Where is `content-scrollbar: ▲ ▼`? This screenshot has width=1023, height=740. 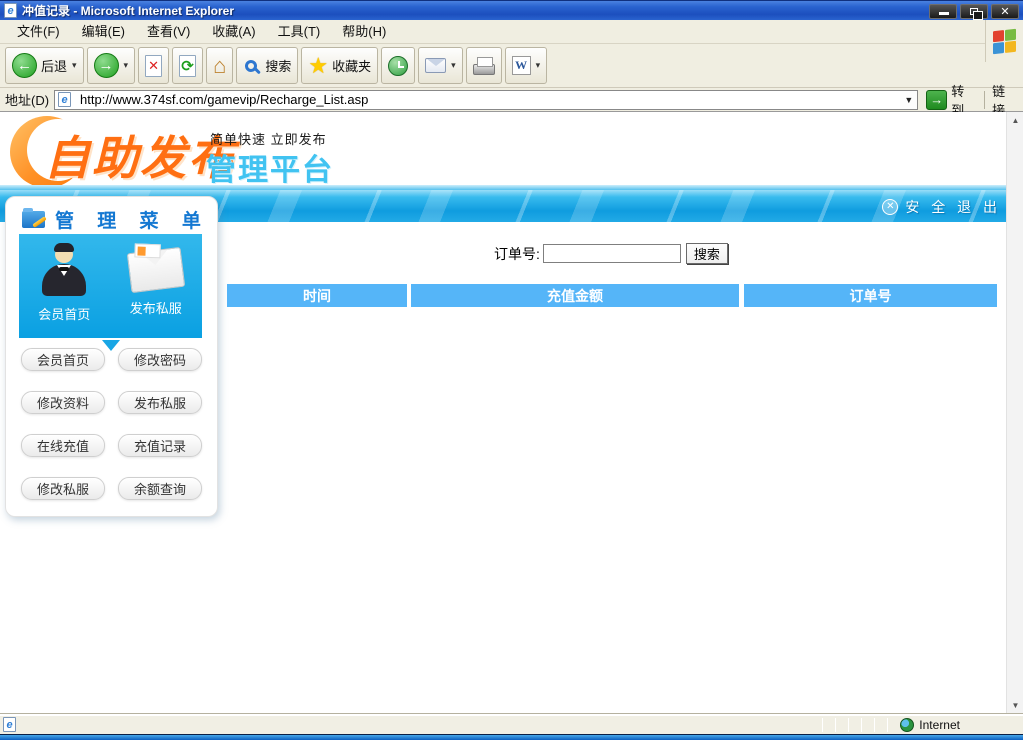
content-scrollbar: ▲ ▼ is located at coordinates (1014, 413).